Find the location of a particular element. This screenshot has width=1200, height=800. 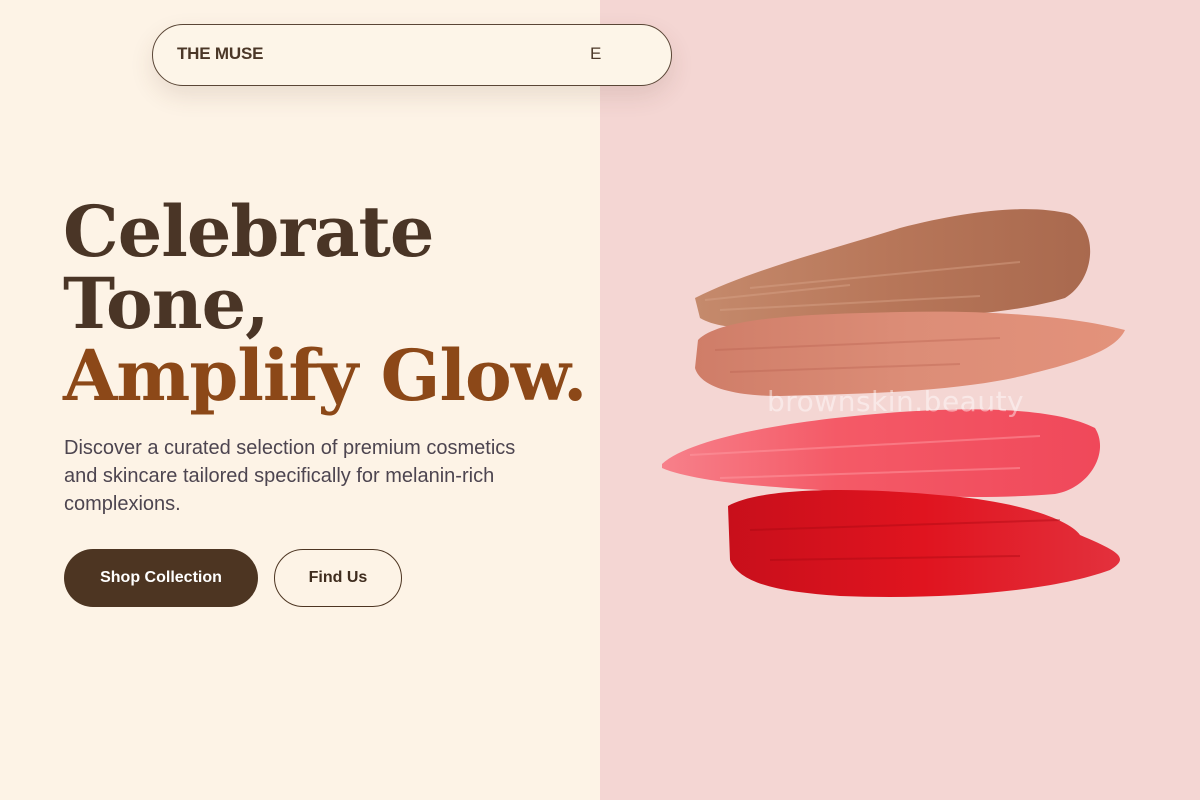

brand-logo: THE MUSE is located at coordinates (220, 54).